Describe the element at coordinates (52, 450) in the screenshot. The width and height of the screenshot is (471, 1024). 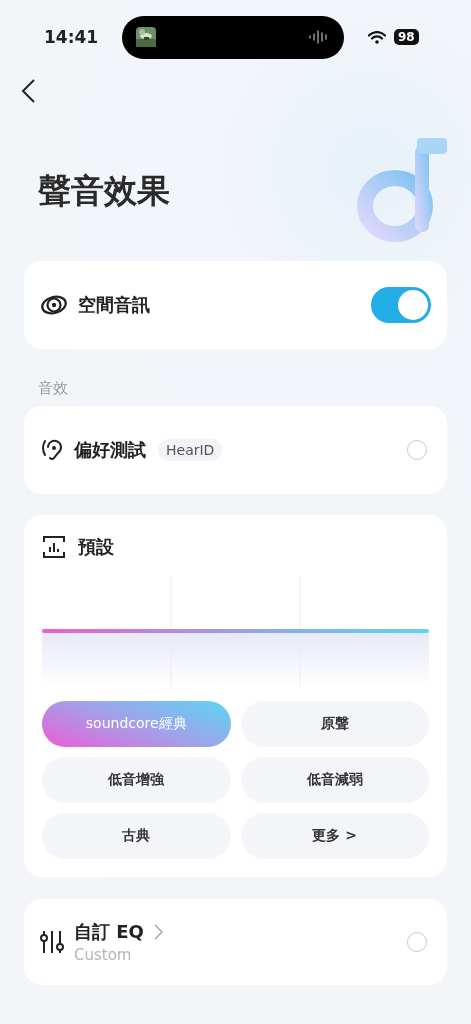
I see `ear-icon` at that location.